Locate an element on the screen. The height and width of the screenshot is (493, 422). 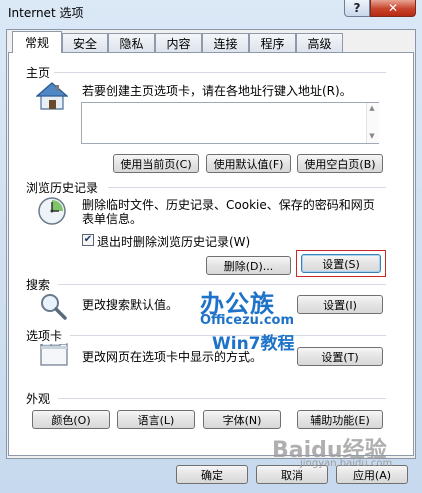
home-address-input is located at coordinates (230, 123).